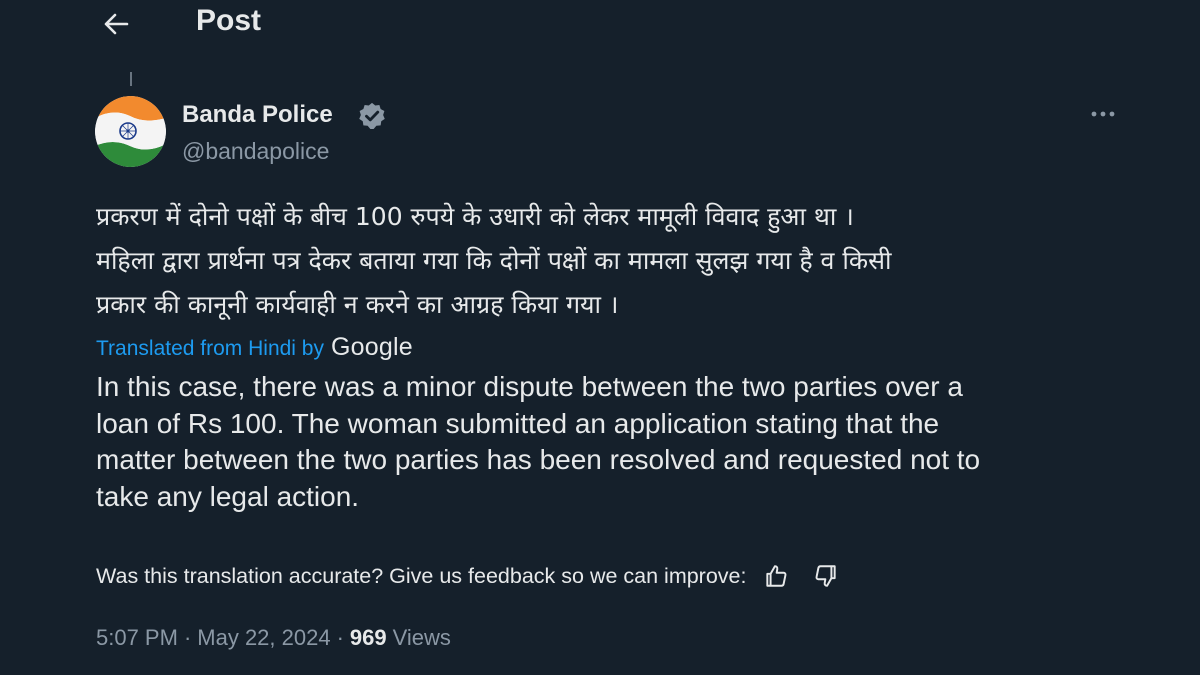 Image resolution: width=1200 pixels, height=675 pixels. I want to click on thumbs-down-icon, so click(826, 576).